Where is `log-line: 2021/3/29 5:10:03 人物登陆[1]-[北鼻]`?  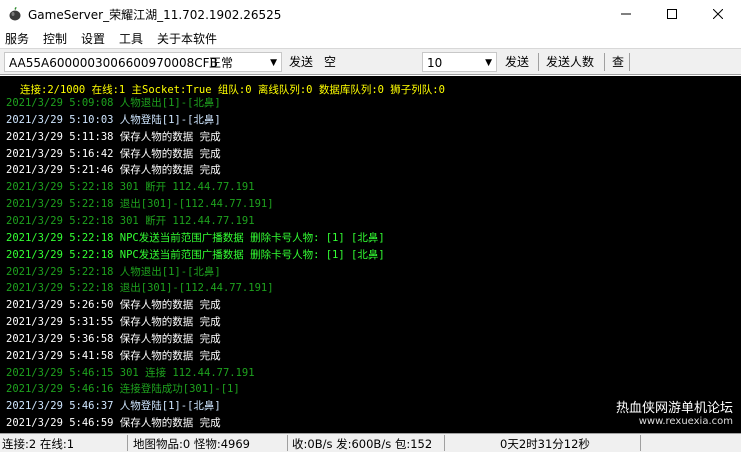
log-line: 2021/3/29 5:10:03 人物登陆[1]-[北鼻] is located at coordinates (113, 119).